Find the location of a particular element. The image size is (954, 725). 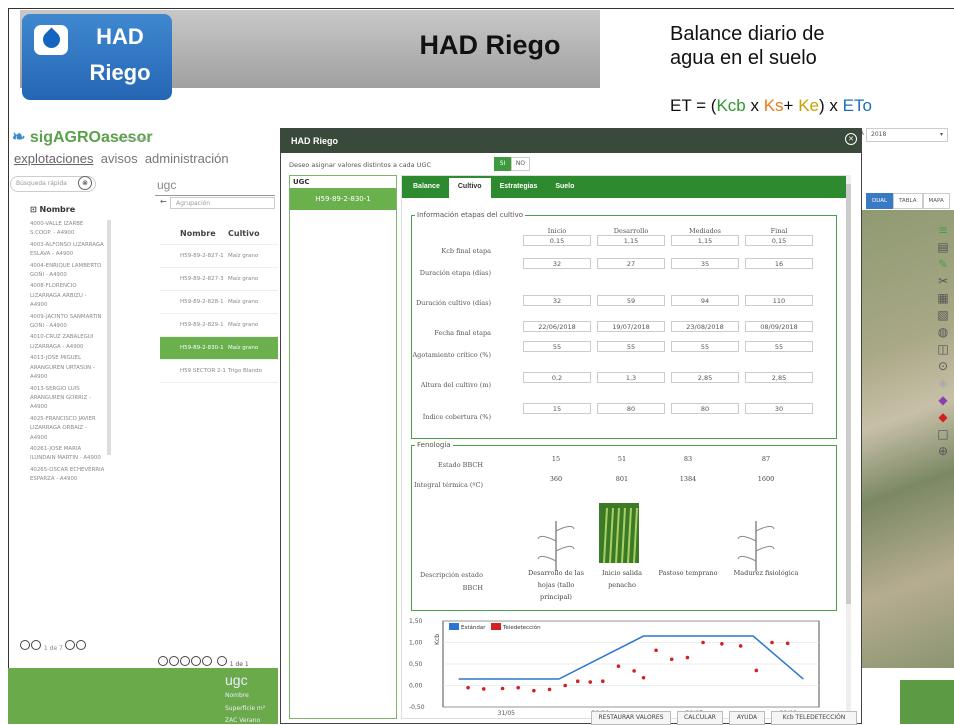

stage-value-input: 30 is located at coordinates (779, 408).